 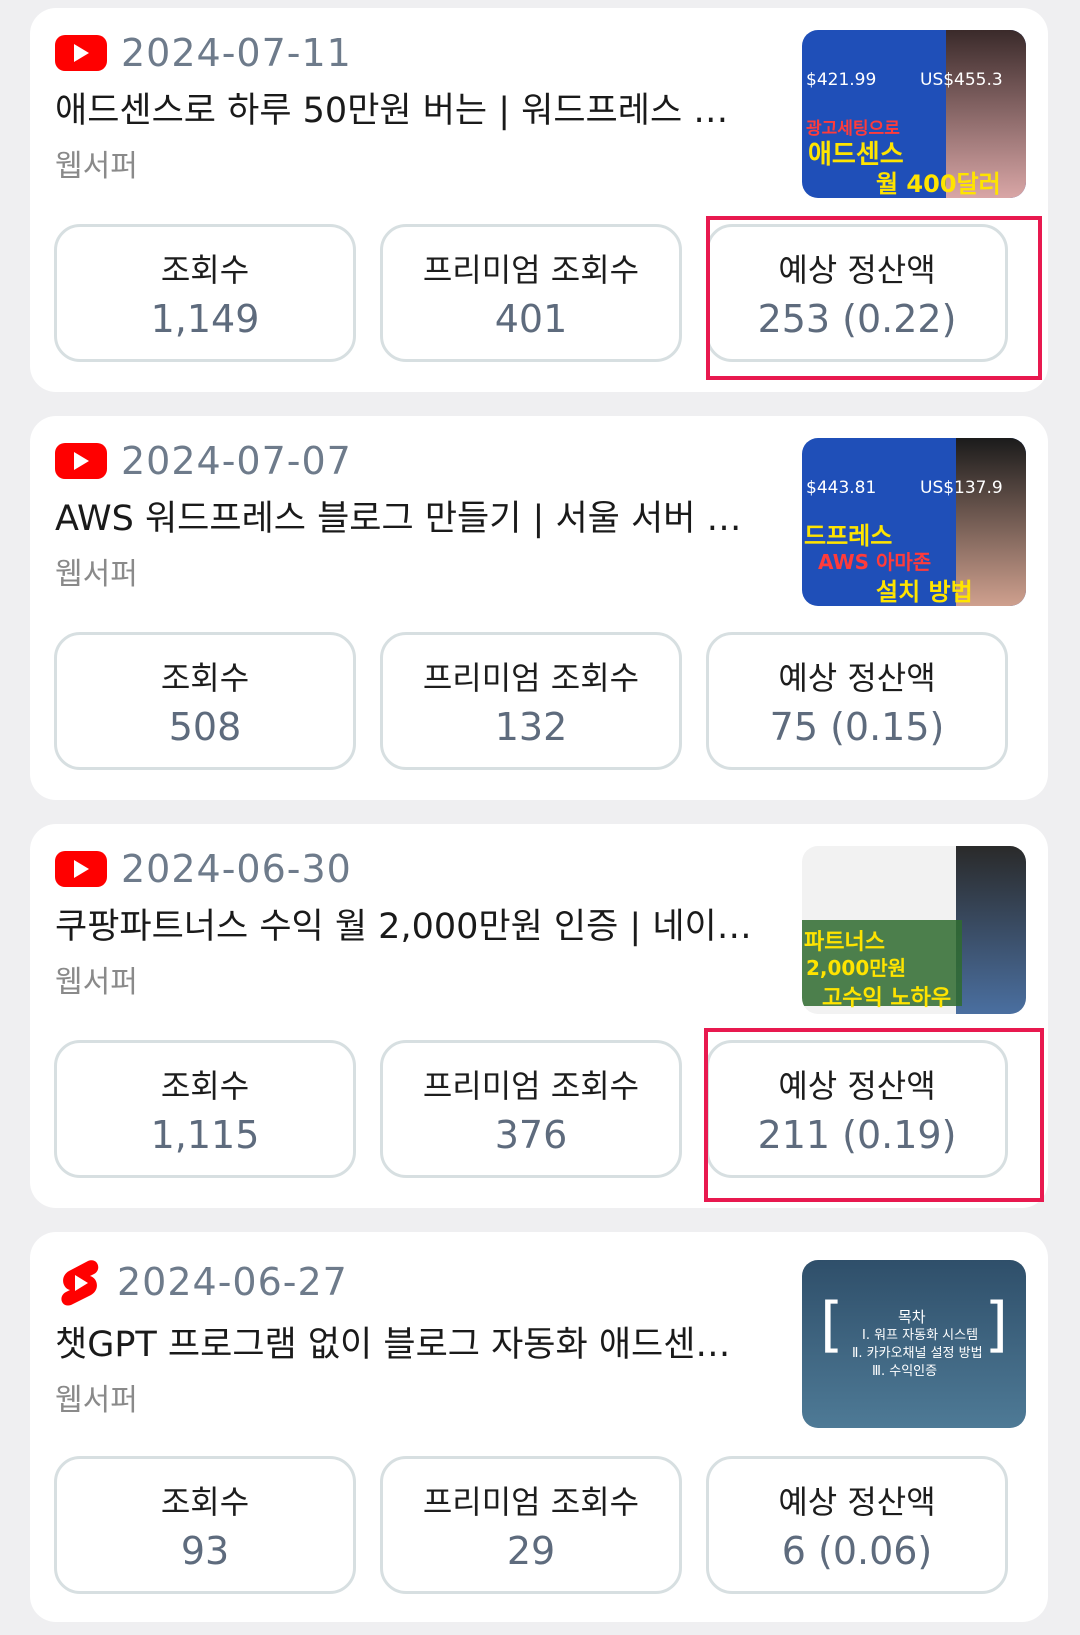 I want to click on thumb-text: Ⅰ. 워프 자동화 시스템, so click(x=920, y=1335).